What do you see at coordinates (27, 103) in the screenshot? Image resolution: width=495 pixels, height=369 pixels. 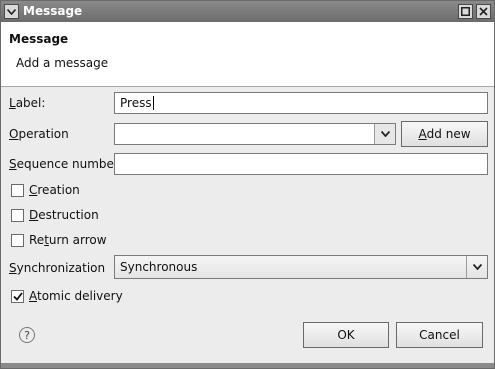 I see `label-caption: Label:` at bounding box center [27, 103].